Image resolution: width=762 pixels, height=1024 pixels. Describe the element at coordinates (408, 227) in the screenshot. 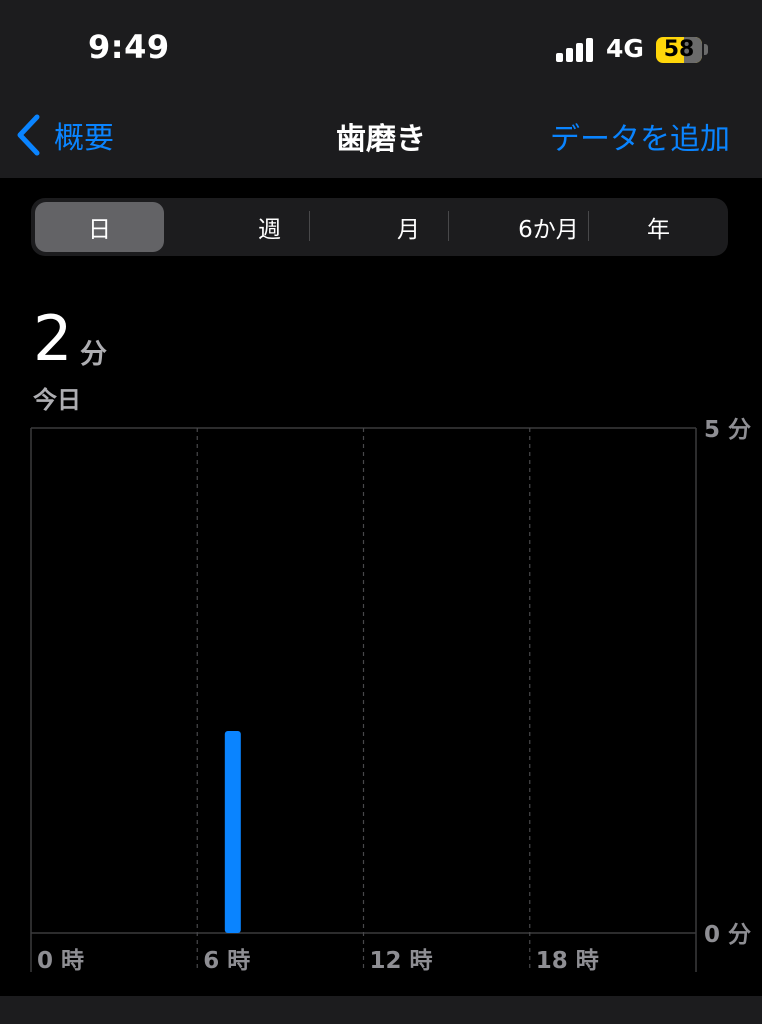

I see `segment-month: 月` at that location.